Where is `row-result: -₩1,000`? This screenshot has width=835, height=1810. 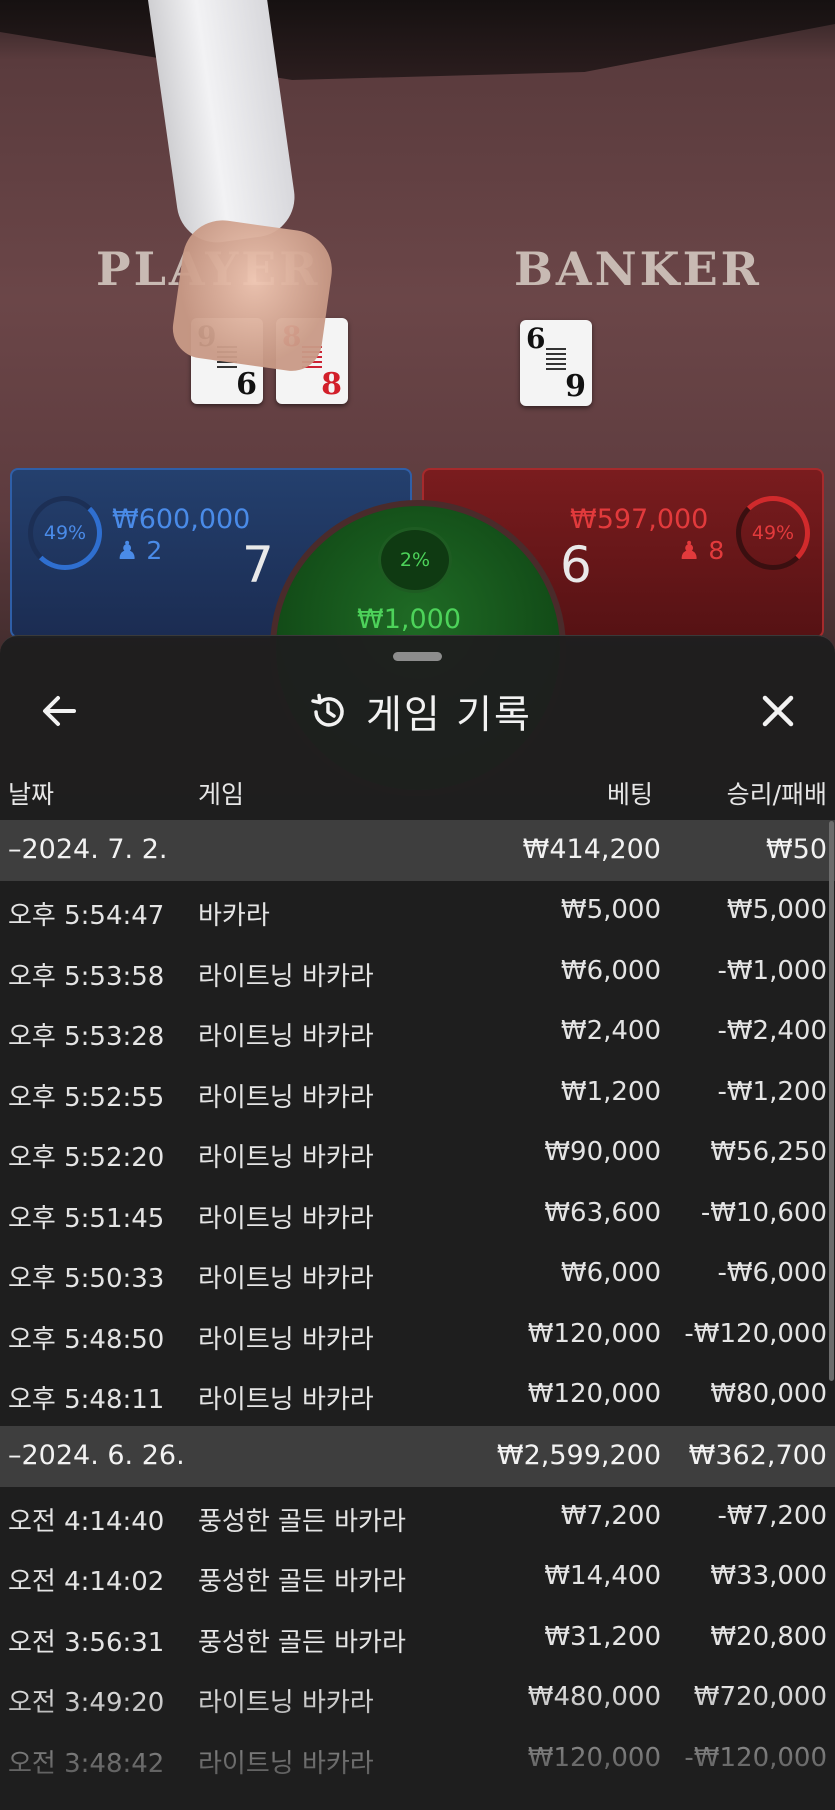 row-result: -₩1,000 is located at coordinates (772, 970).